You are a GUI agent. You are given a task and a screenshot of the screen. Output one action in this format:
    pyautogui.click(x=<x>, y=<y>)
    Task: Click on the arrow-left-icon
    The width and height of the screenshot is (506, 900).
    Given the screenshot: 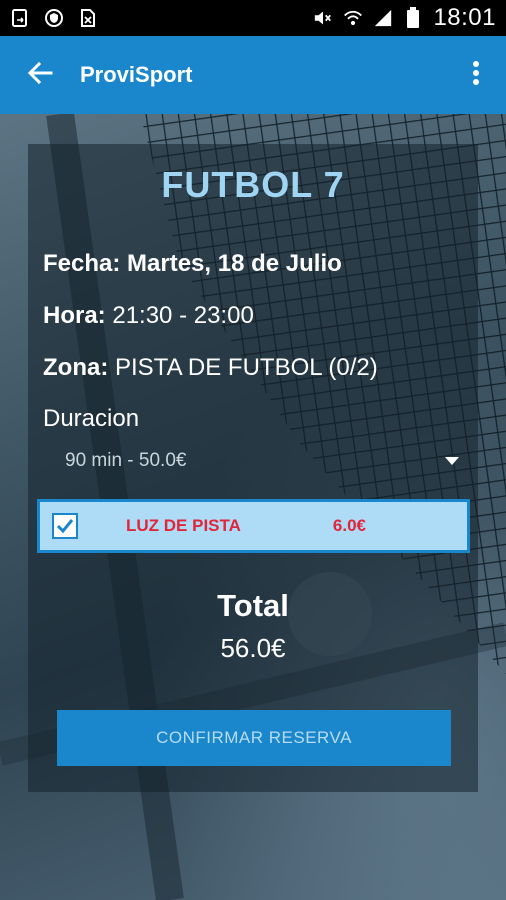 What is the action you would take?
    pyautogui.click(x=40, y=75)
    